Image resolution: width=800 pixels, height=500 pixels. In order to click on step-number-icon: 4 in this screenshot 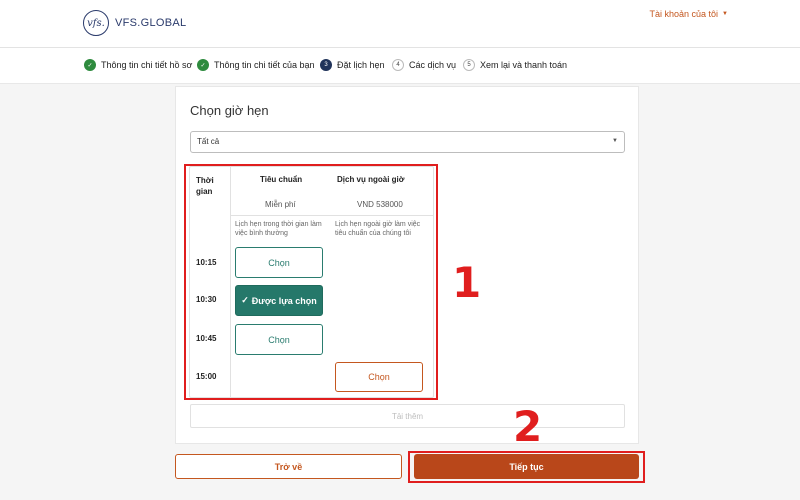, I will do `click(398, 65)`.